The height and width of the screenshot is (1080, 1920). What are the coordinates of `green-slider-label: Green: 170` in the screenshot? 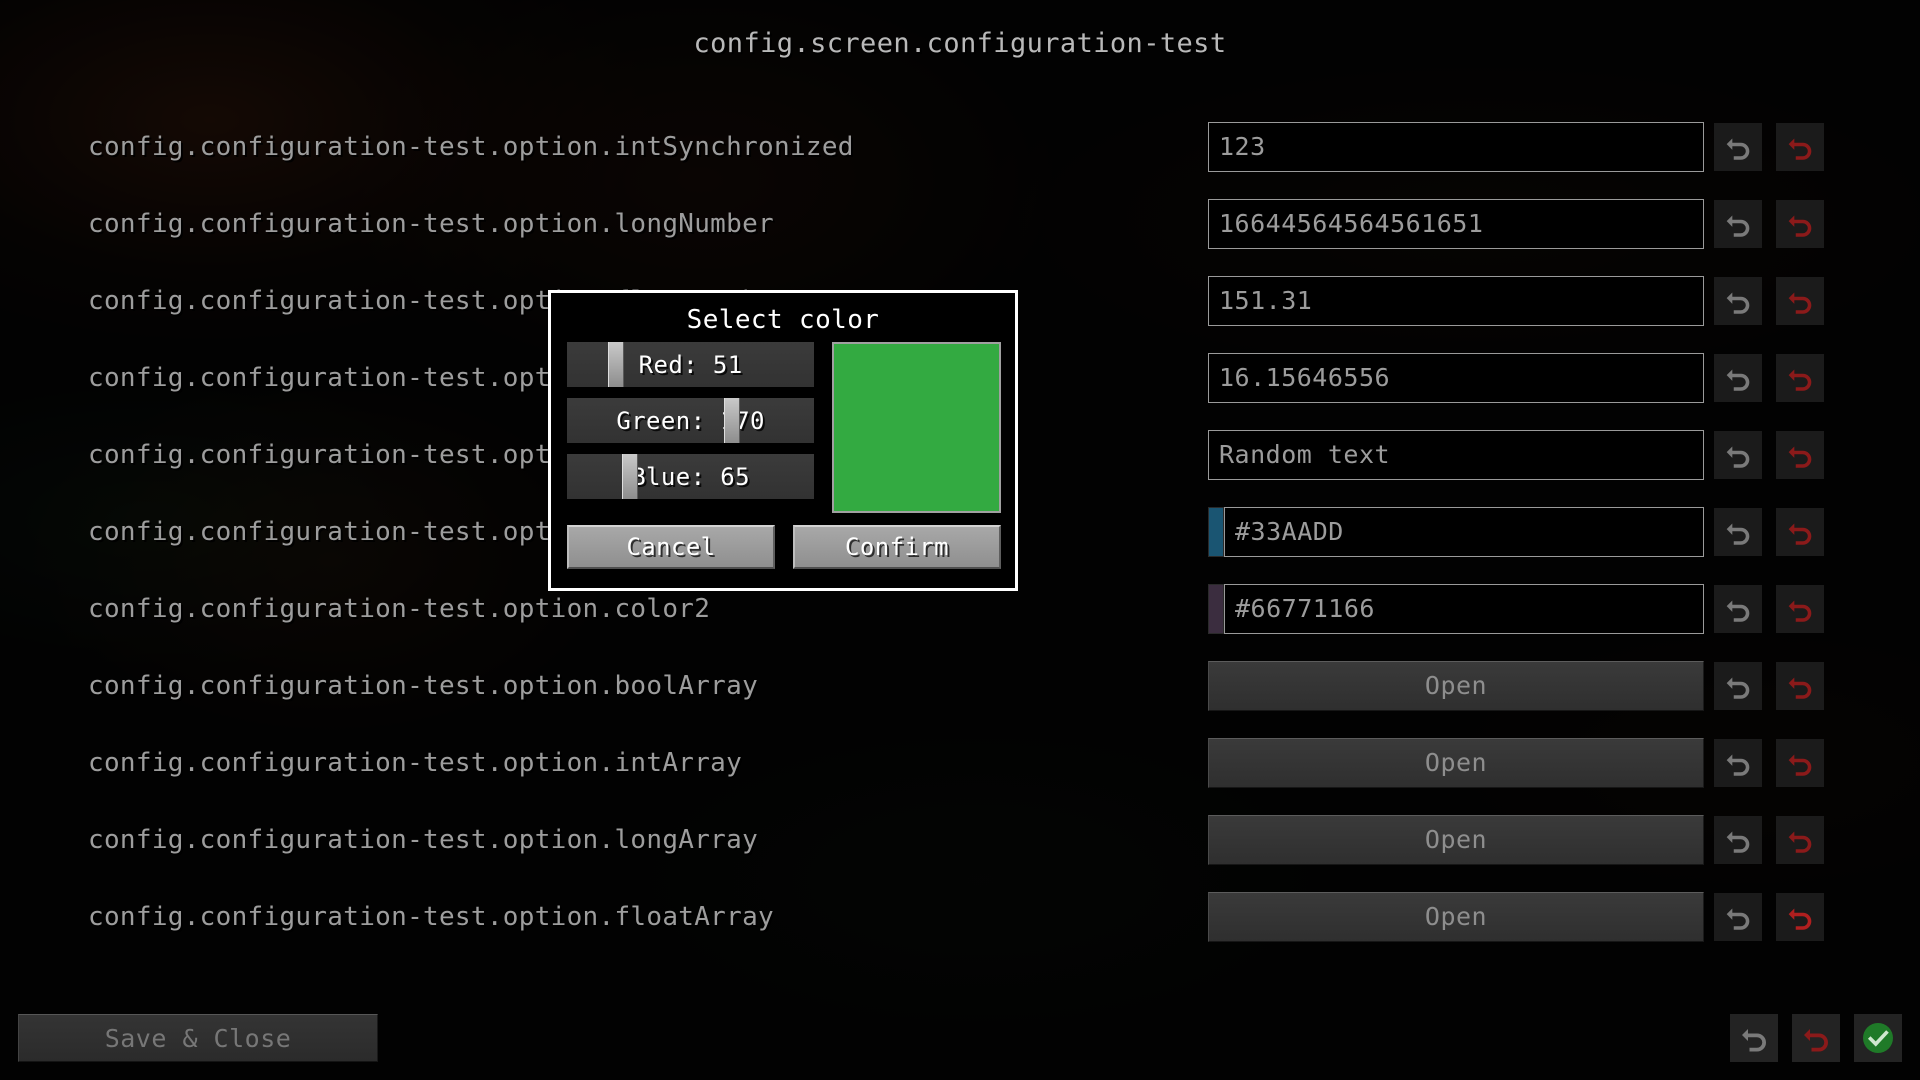 It's located at (690, 420).